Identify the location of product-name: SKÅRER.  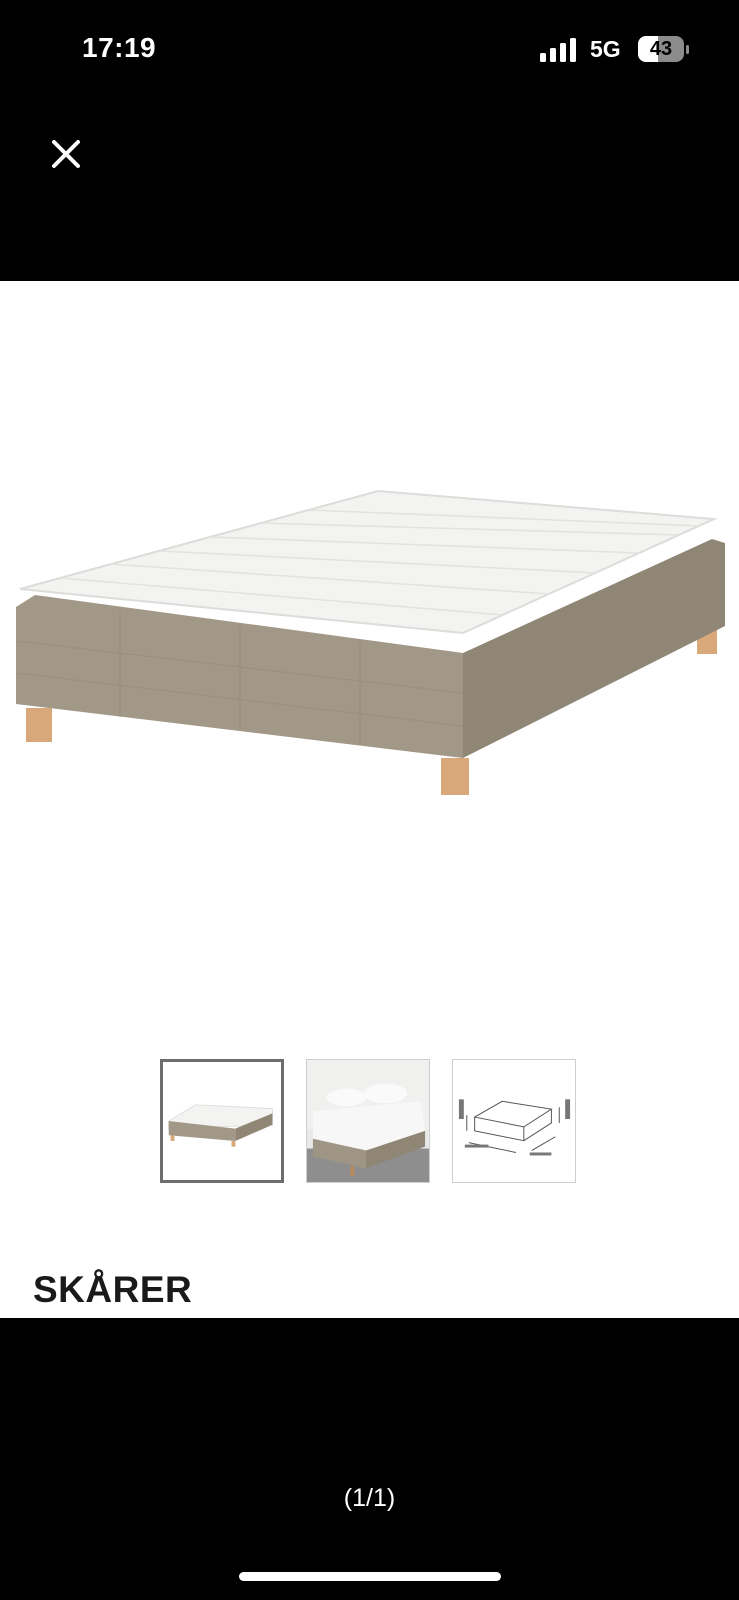
(113, 1289).